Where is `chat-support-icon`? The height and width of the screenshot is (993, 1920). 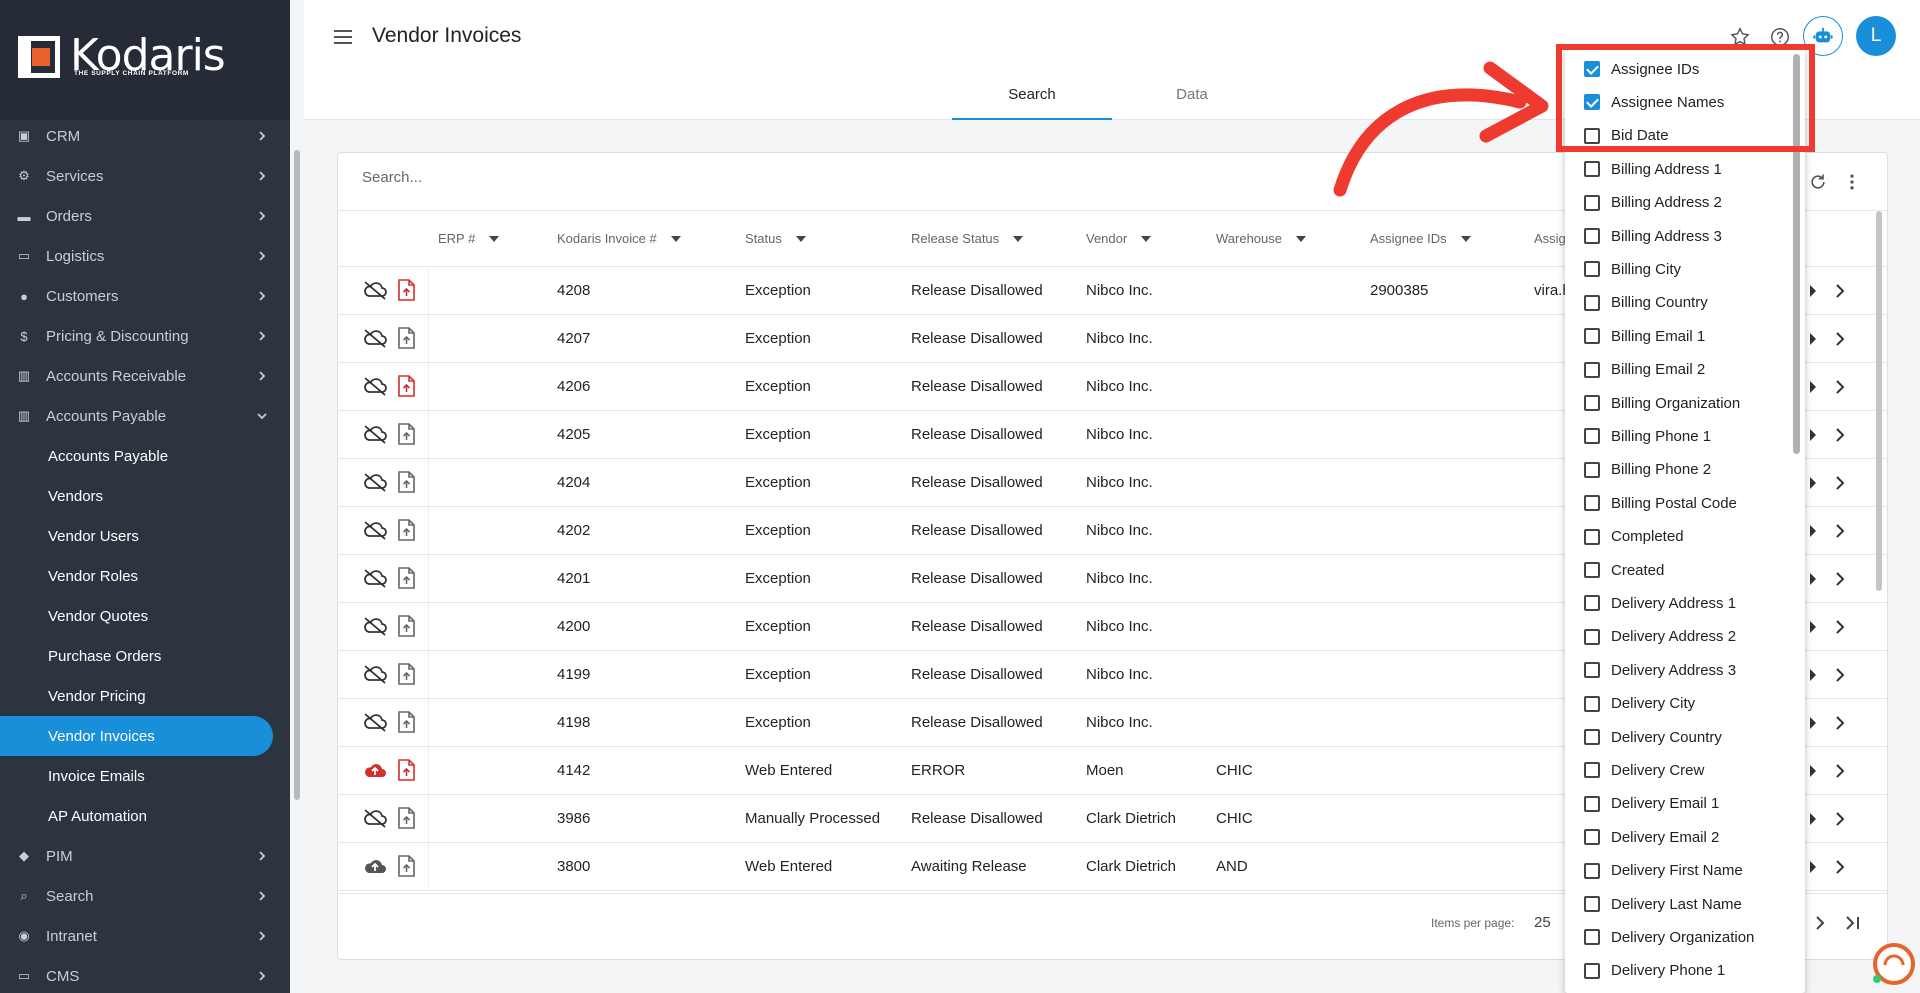
chat-support-icon is located at coordinates (1892, 964).